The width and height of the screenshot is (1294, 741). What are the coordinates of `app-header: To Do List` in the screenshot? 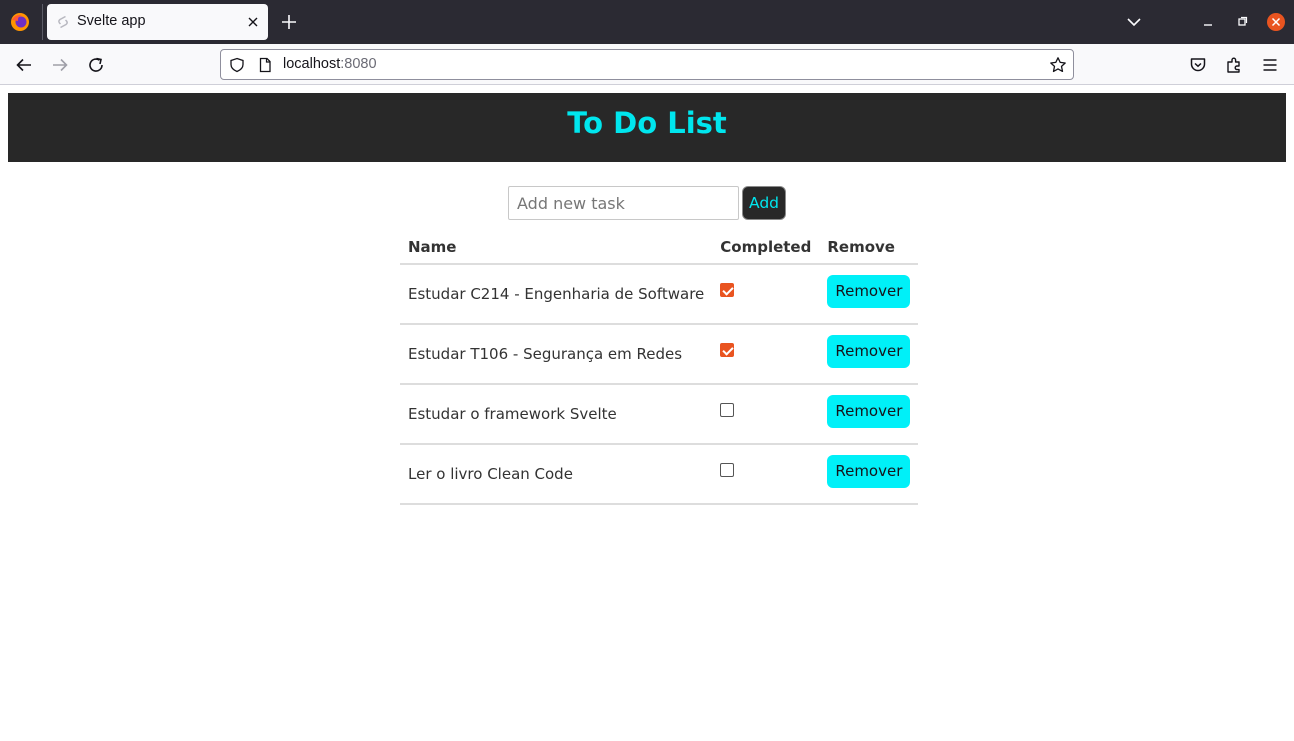 It's located at (647, 127).